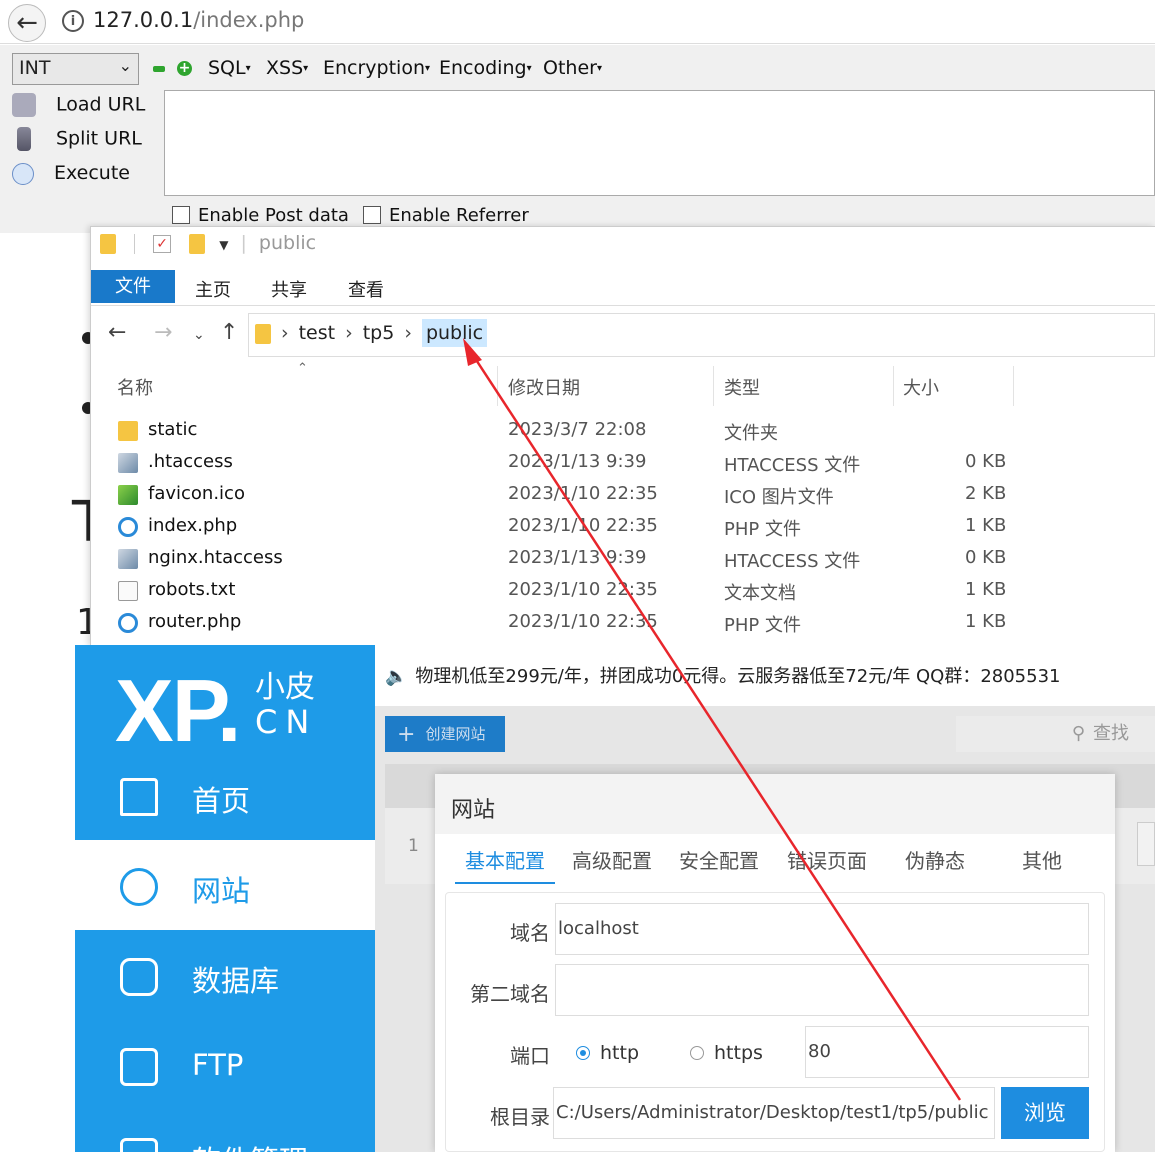 Image resolution: width=1155 pixels, height=1152 pixels. What do you see at coordinates (566, 591) in the screenshot?
I see `file-row: robots.txt 2023/1/10 22:35 文本文档 1 KB` at bounding box center [566, 591].